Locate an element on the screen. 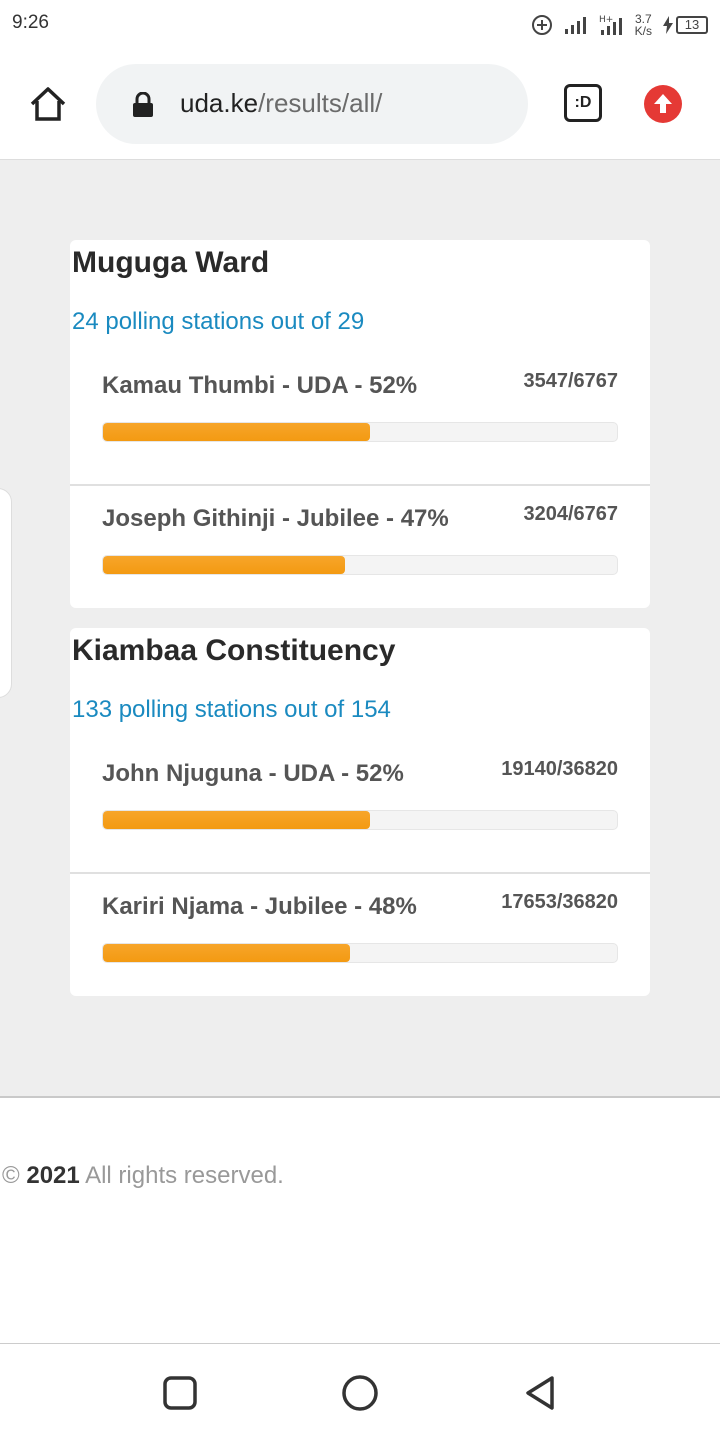 This screenshot has width=720, height=1440. battery-level: 13 is located at coordinates (692, 25).